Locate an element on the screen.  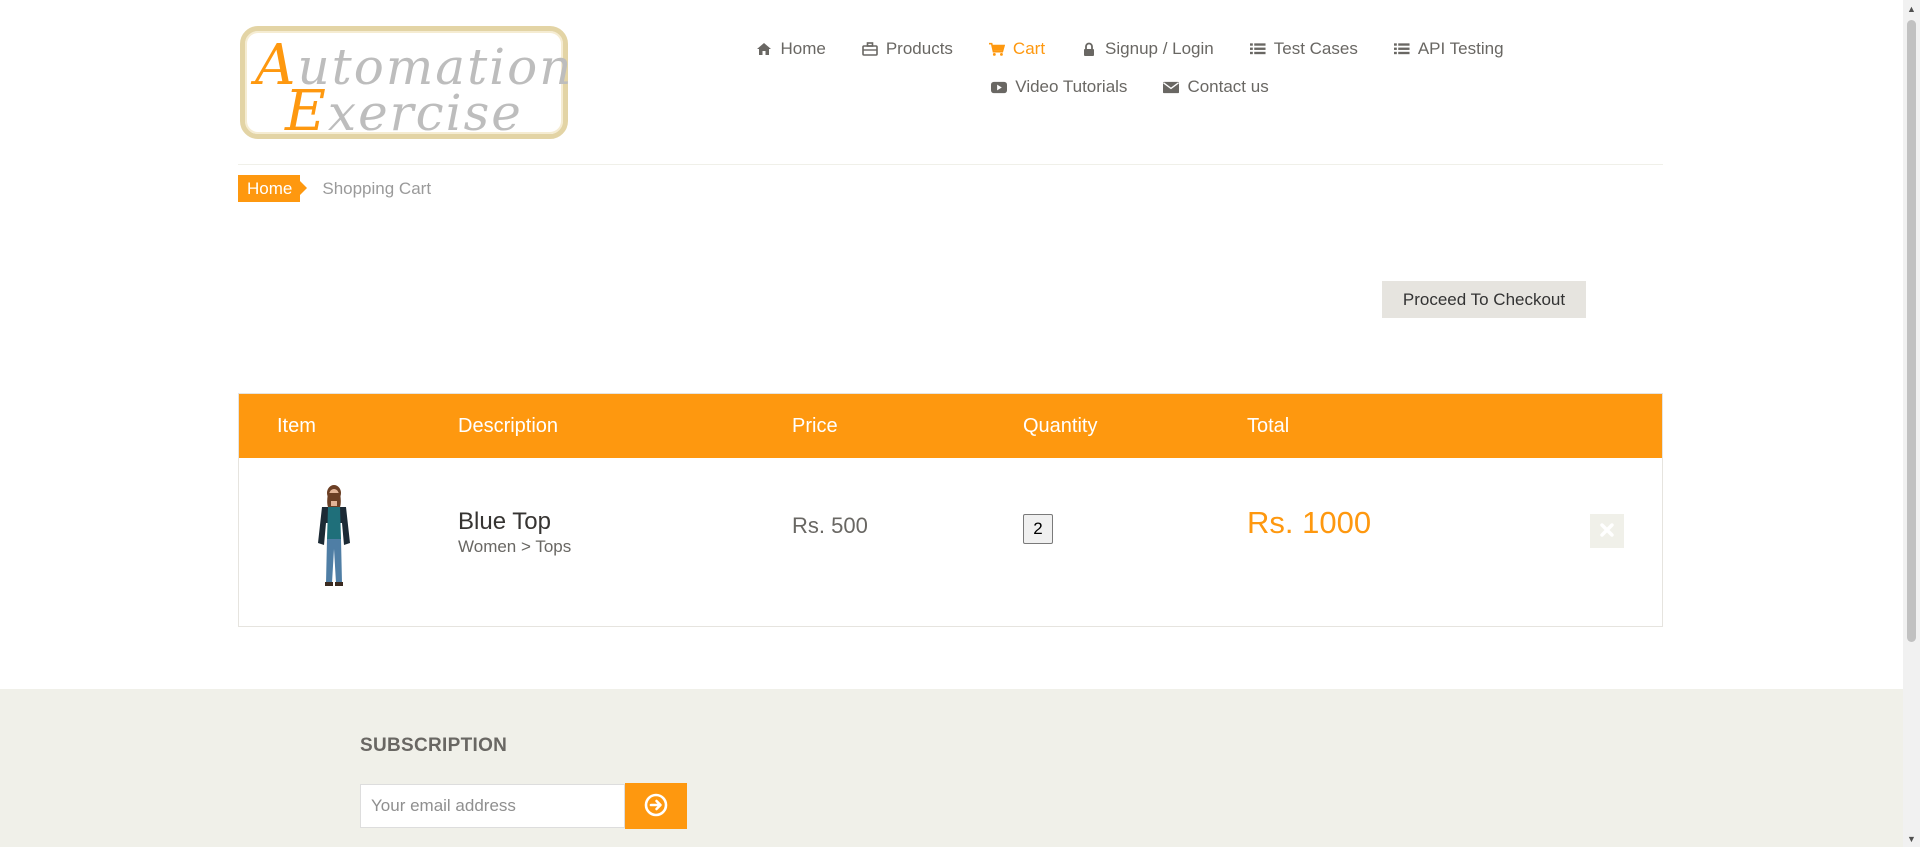
logo-line-2: Exercise is located at coordinates (404, 111).